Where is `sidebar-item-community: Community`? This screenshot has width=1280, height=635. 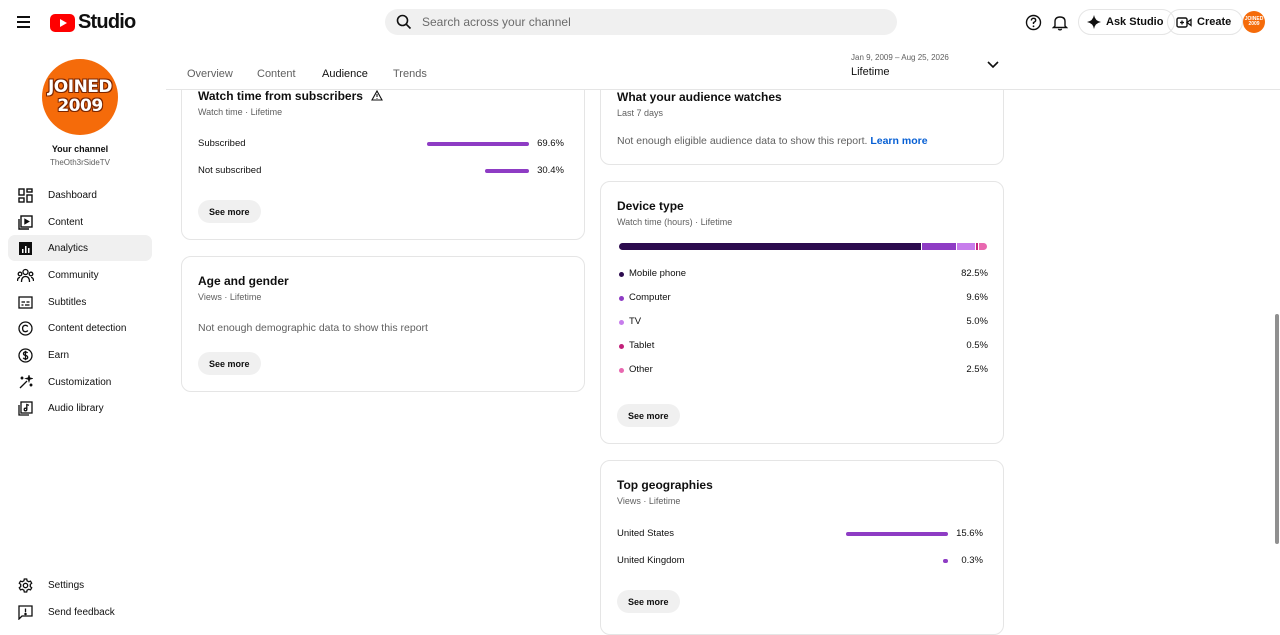
sidebar-item-community: Community is located at coordinates (80, 275).